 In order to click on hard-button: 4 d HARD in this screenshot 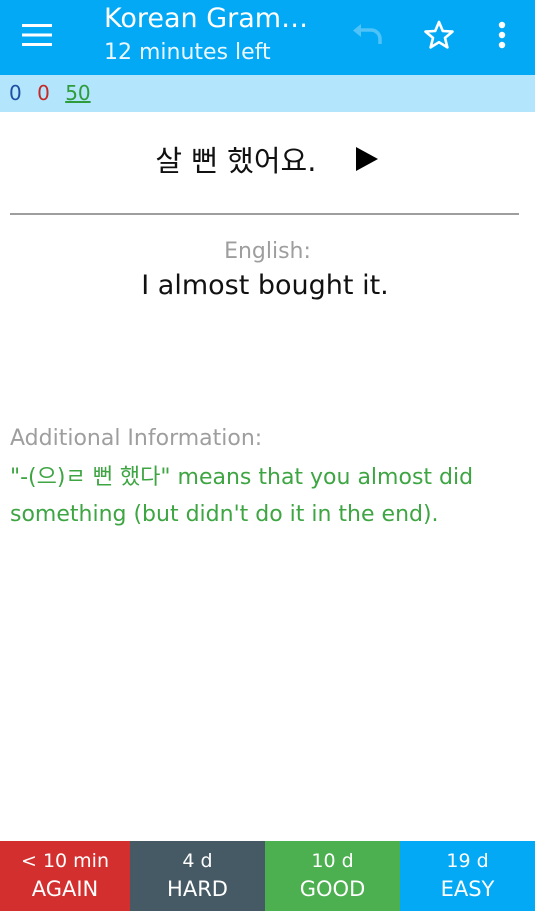, I will do `click(197, 876)`.